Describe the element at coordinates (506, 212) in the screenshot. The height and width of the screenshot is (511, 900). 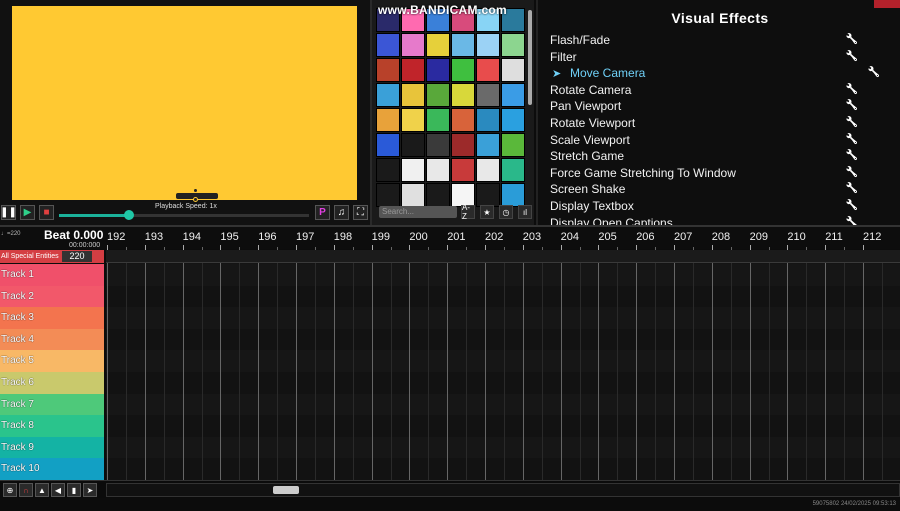
I see `recent-button: ◷` at that location.